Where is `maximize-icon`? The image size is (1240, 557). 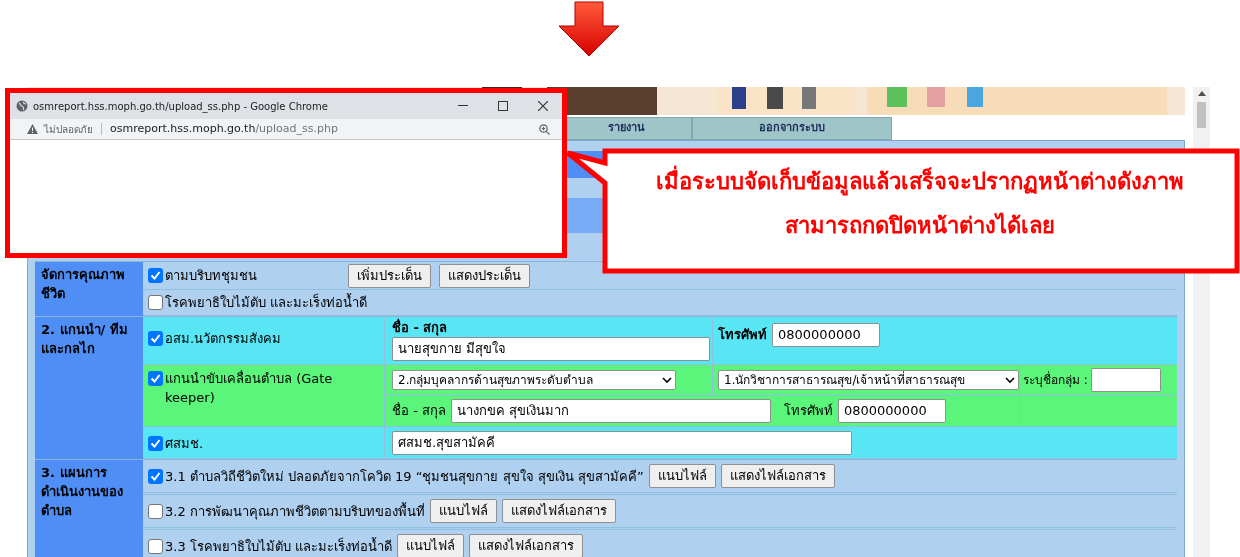 maximize-icon is located at coordinates (503, 106).